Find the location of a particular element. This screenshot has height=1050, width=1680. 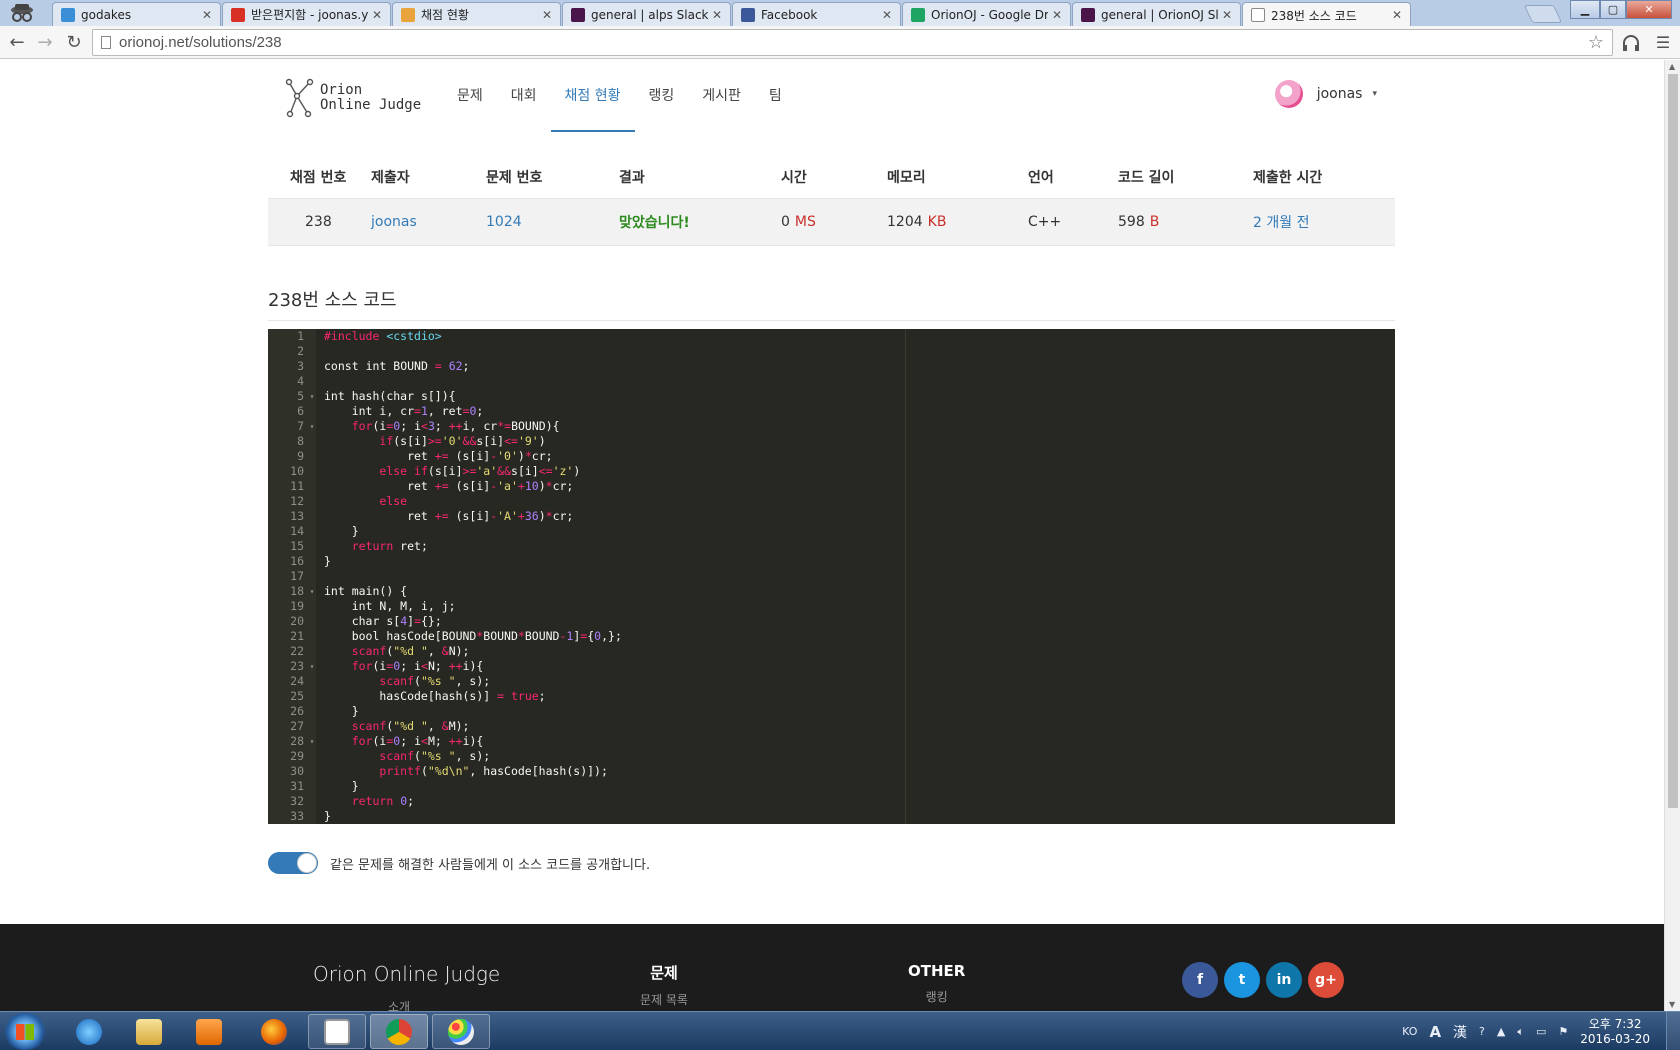

taskbar-chrome is located at coordinates (399, 1031).